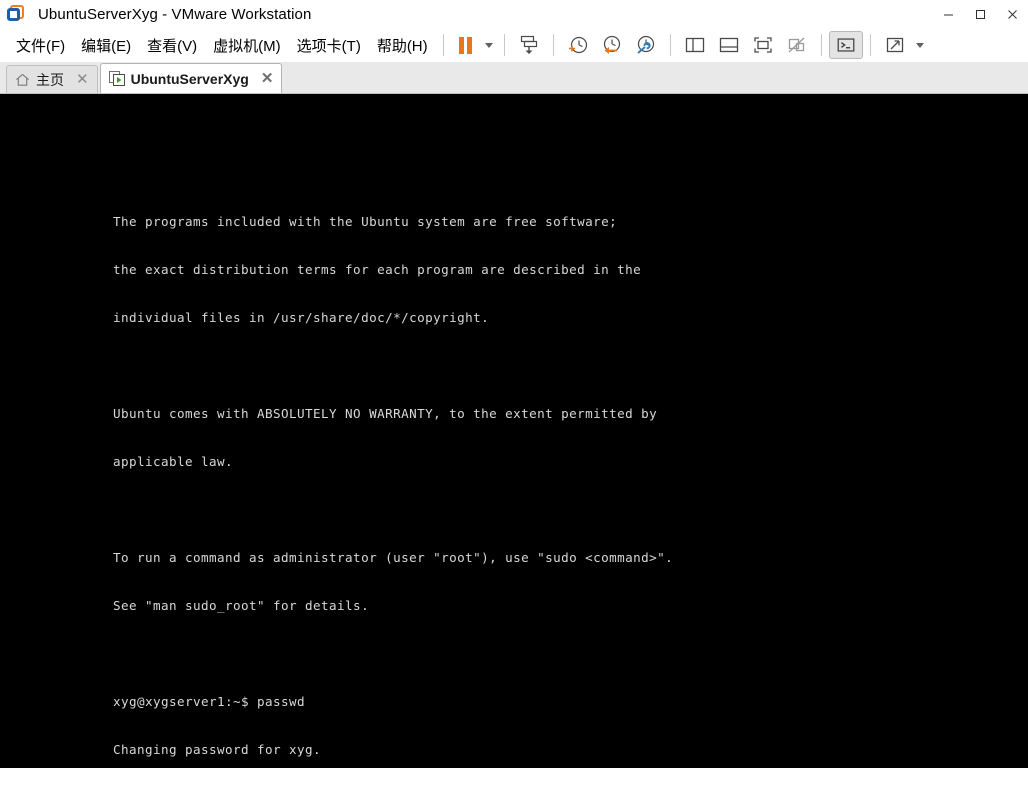 The width and height of the screenshot is (1028, 785). I want to click on tab-home: 主页 ✕, so click(52, 79).